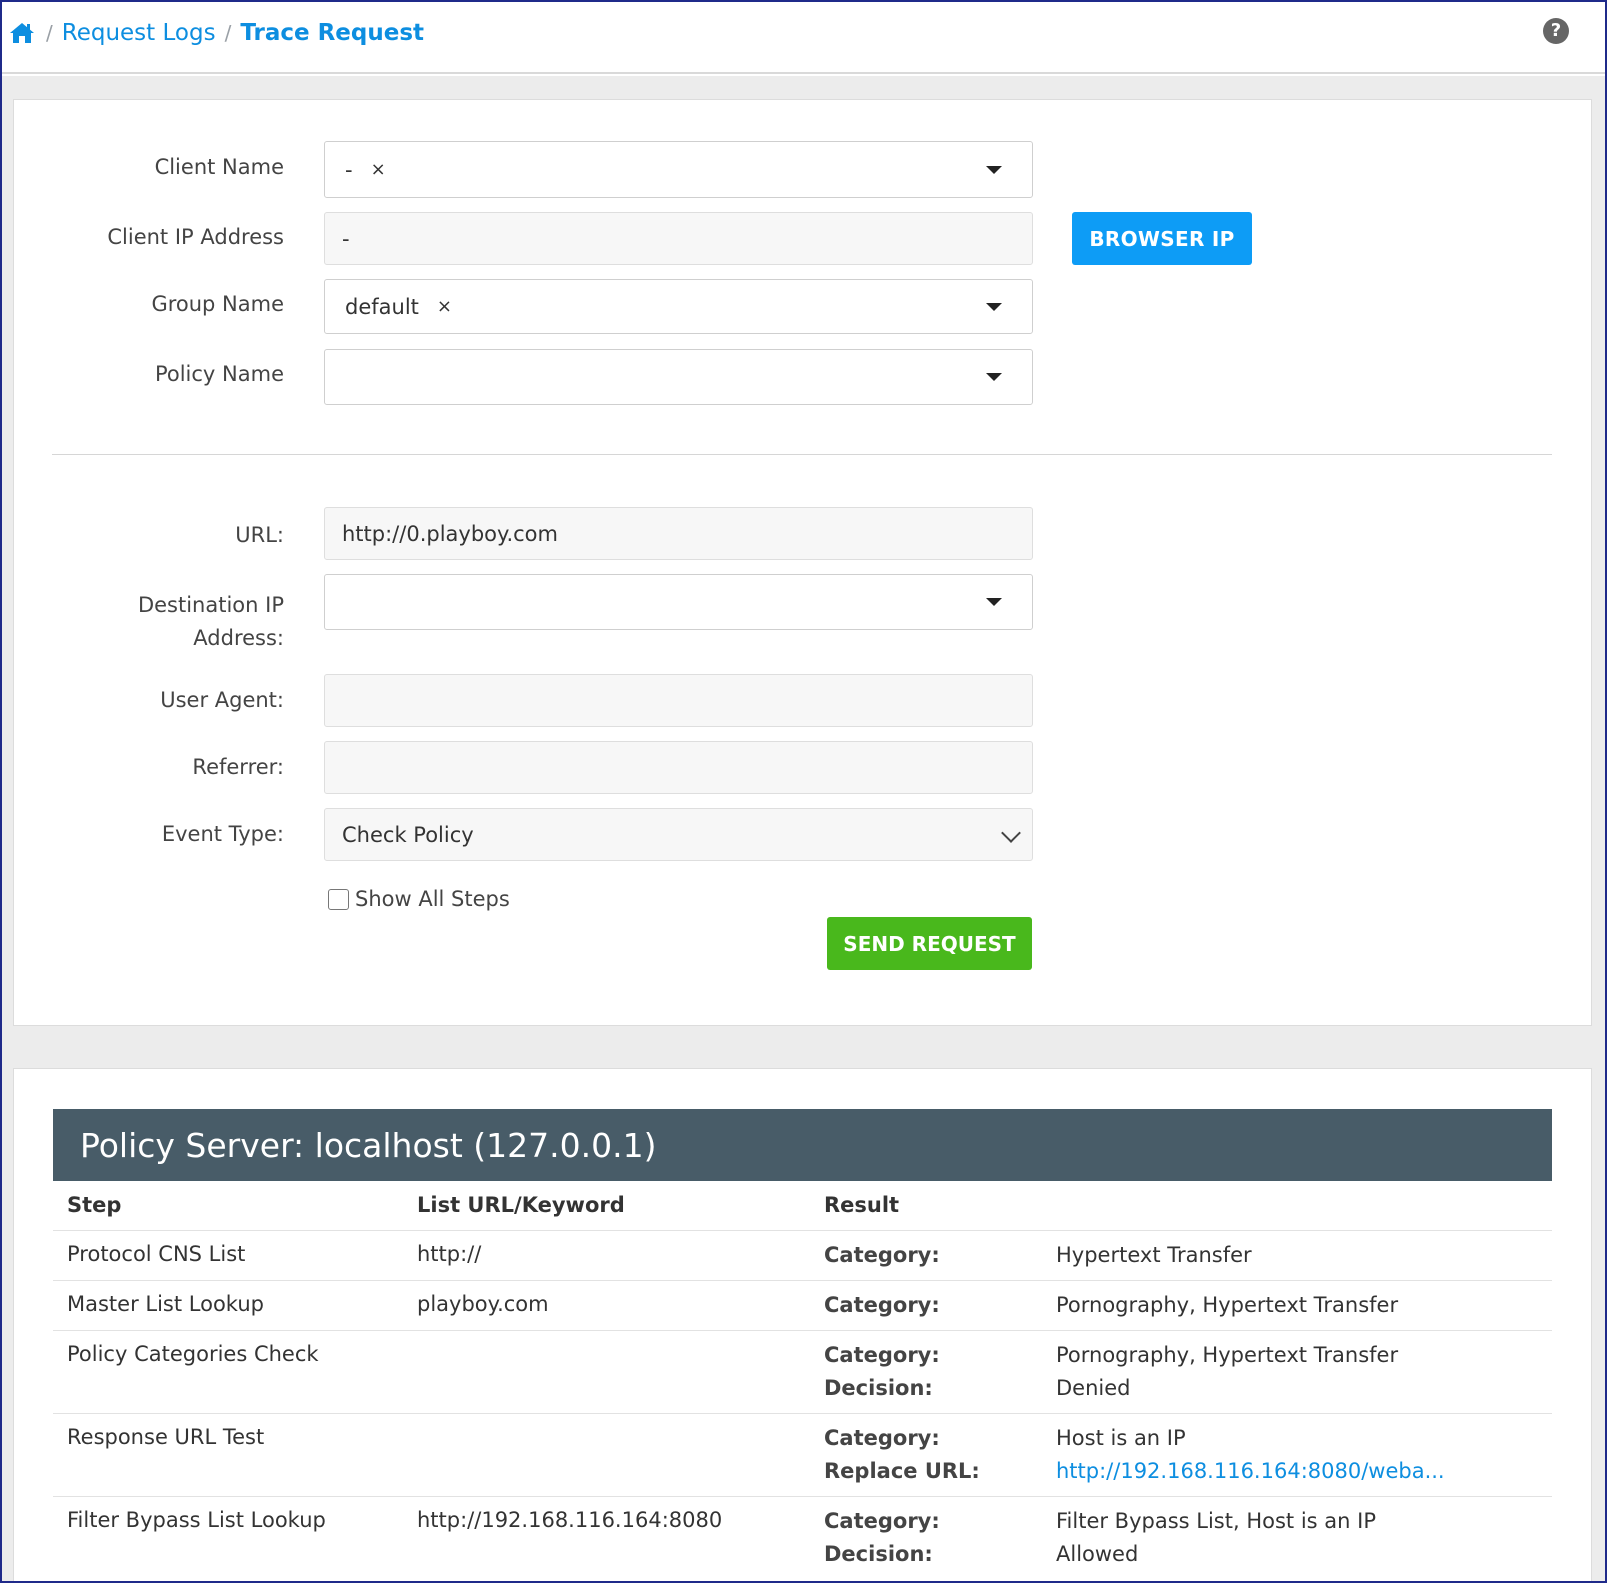  What do you see at coordinates (1227, 1372) in the screenshot?
I see `result-values: Pornography, Hypertext Transfer Denied` at bounding box center [1227, 1372].